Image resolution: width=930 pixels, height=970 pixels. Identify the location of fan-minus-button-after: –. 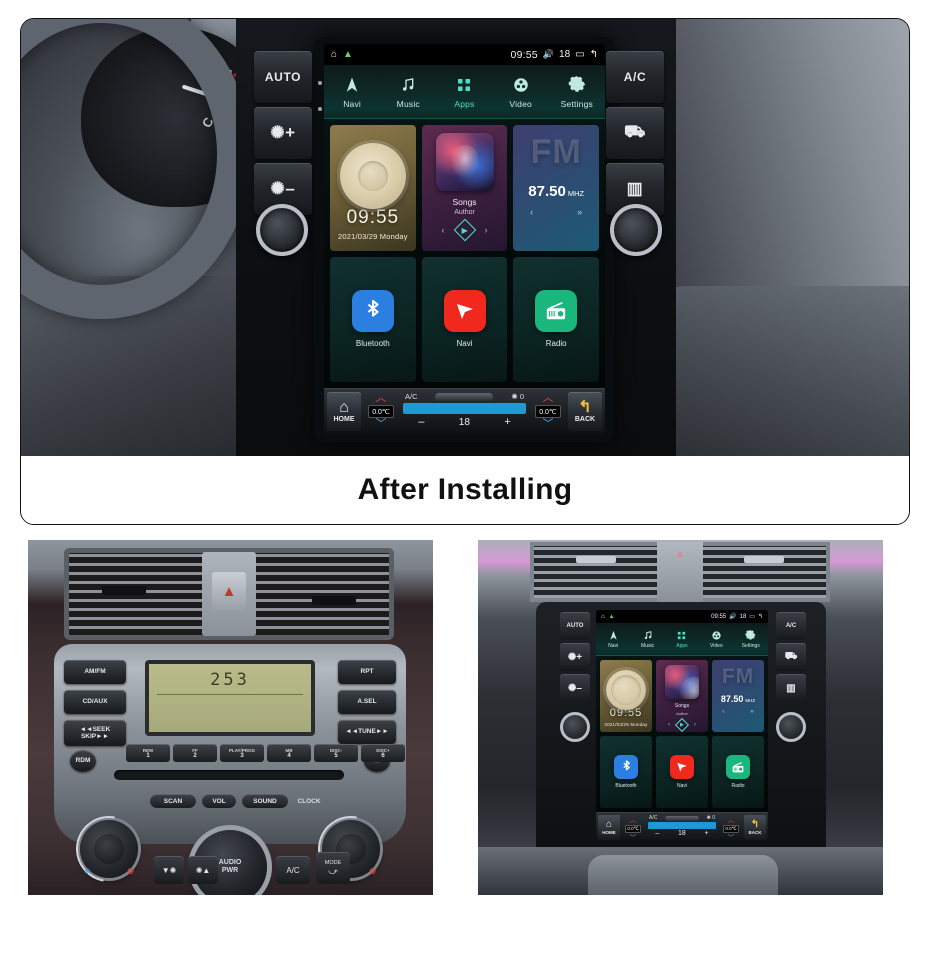
(657, 833).